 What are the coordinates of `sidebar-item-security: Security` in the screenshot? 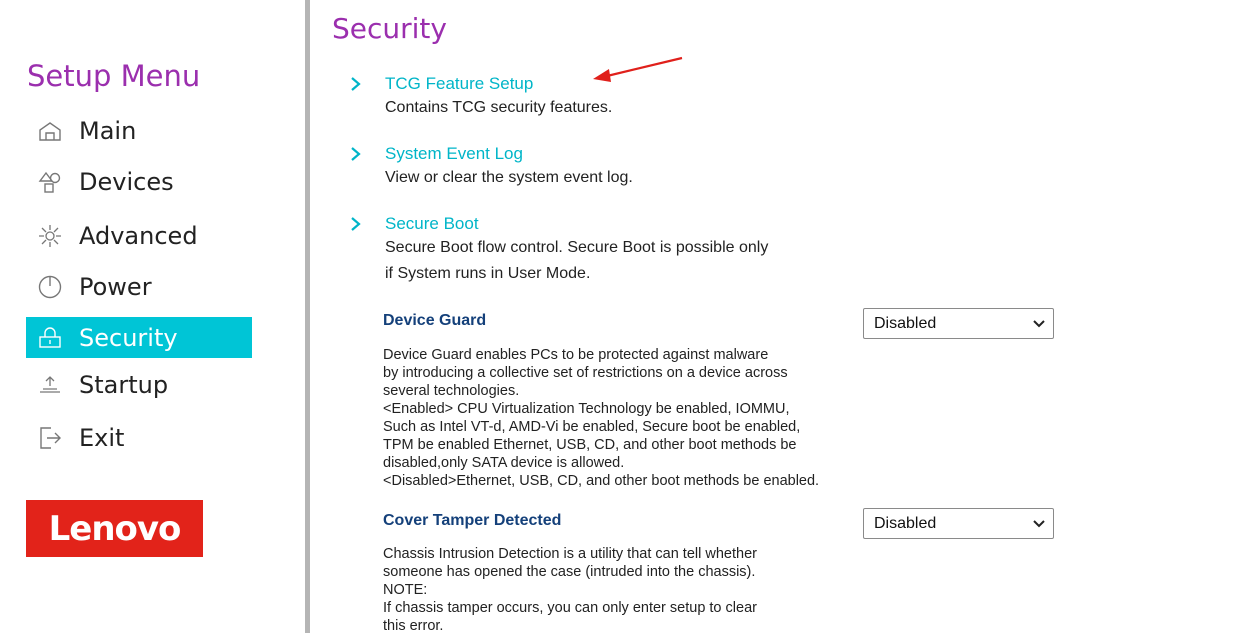 It's located at (139, 337).